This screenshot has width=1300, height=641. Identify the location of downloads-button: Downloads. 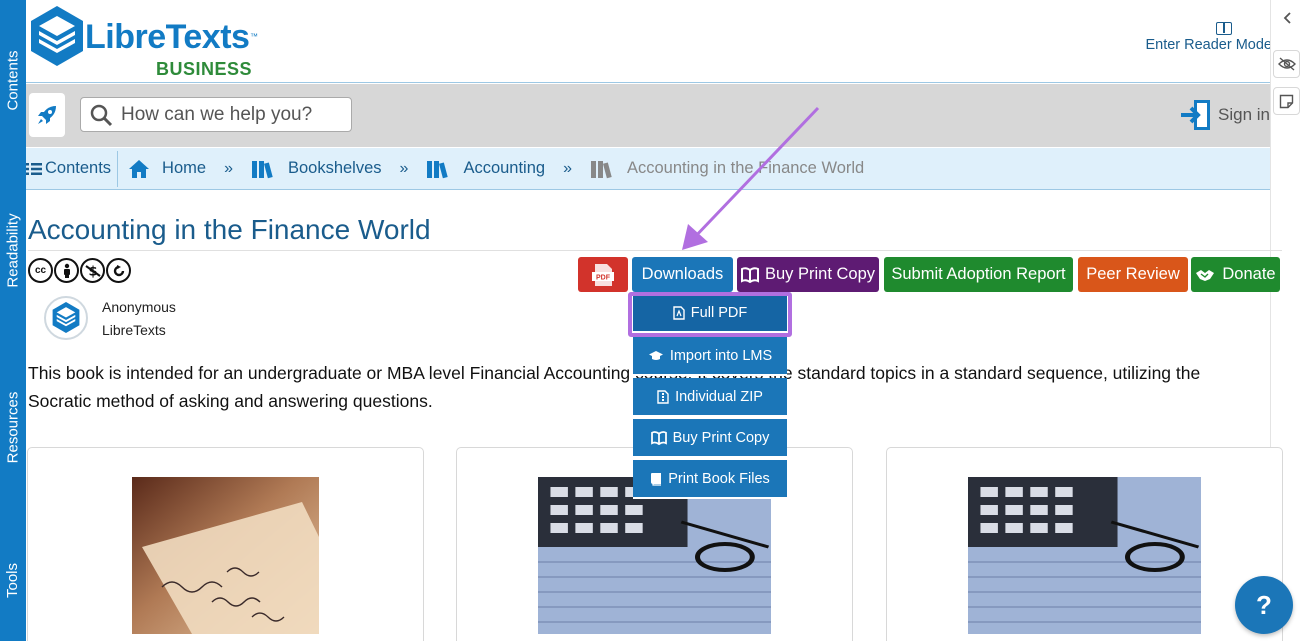
(682, 274).